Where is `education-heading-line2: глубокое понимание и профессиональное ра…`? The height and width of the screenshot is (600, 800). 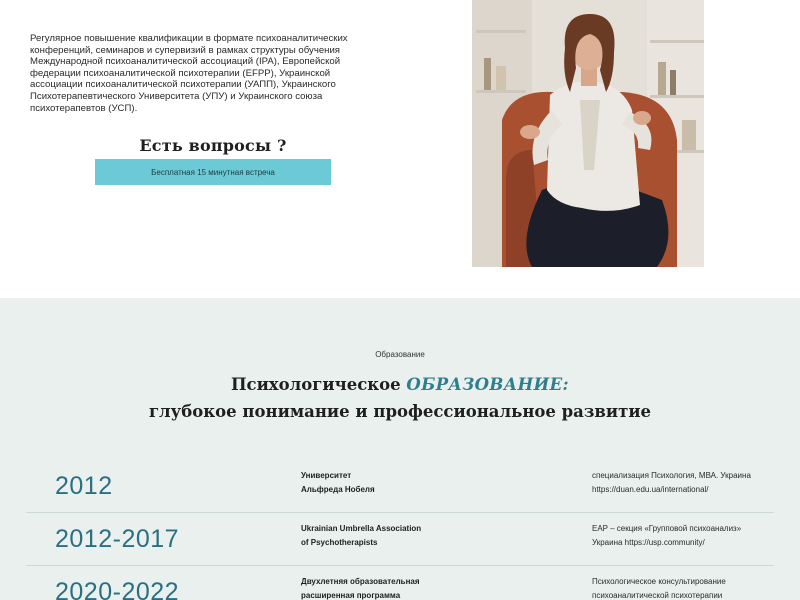 education-heading-line2: глубокое понимание и профессиональное ра… is located at coordinates (400, 411).